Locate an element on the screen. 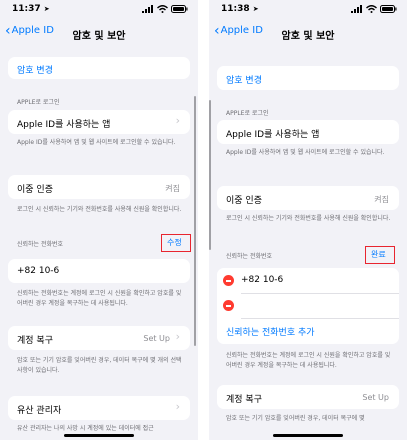 This screenshot has width=407, height=440. status-bar: 11:37 ➤ is located at coordinates (99, 10).